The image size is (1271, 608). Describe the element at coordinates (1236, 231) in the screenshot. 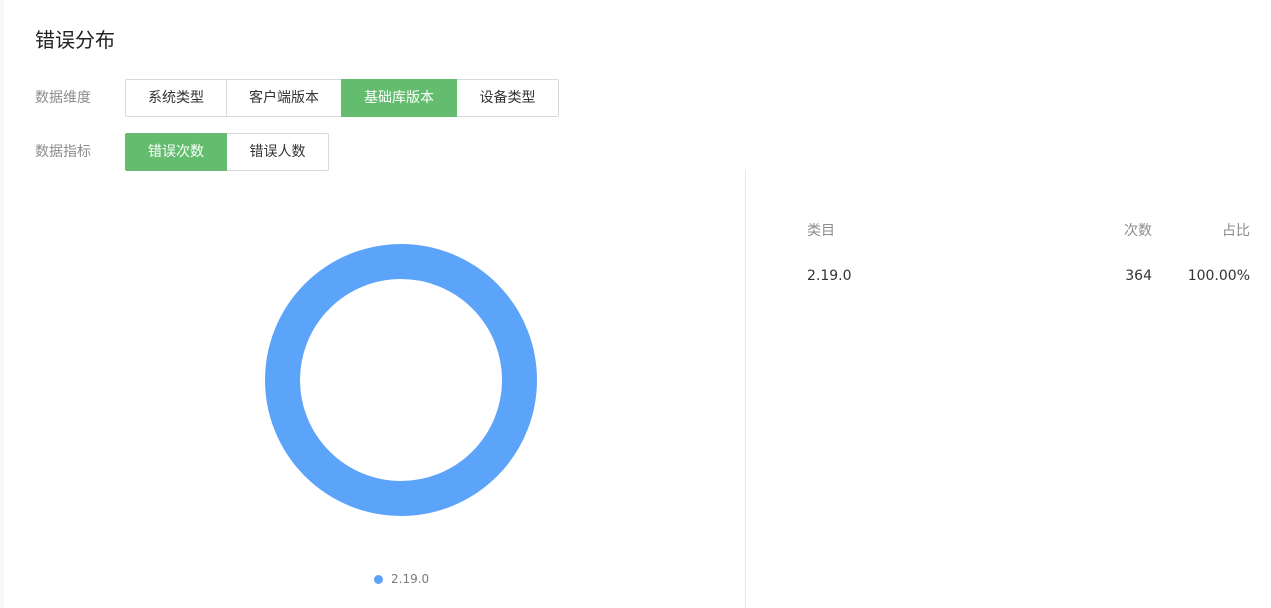

I see `table-header-ratio: 占比` at that location.